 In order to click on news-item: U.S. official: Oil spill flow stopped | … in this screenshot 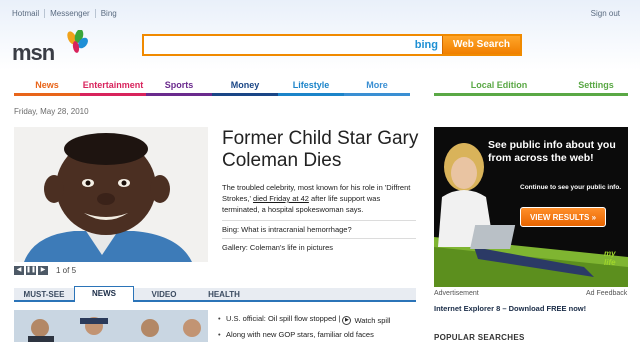, I will do `click(304, 319)`.